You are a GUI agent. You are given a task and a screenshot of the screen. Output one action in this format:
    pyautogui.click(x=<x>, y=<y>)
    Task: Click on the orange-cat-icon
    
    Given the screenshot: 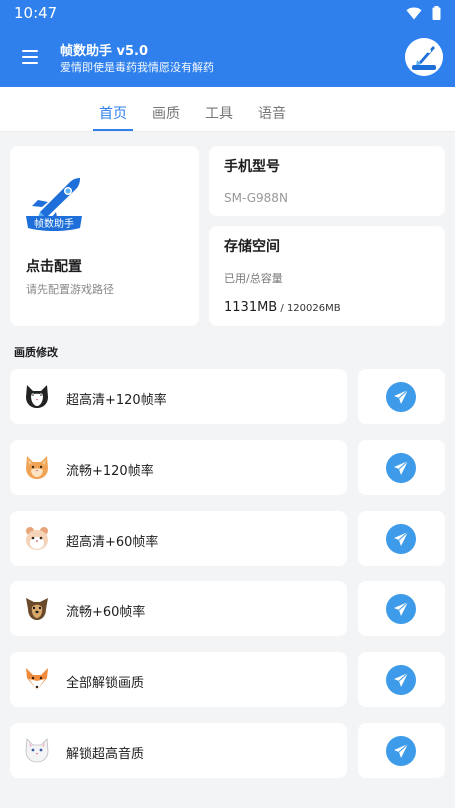 What is the action you would take?
    pyautogui.click(x=37, y=467)
    